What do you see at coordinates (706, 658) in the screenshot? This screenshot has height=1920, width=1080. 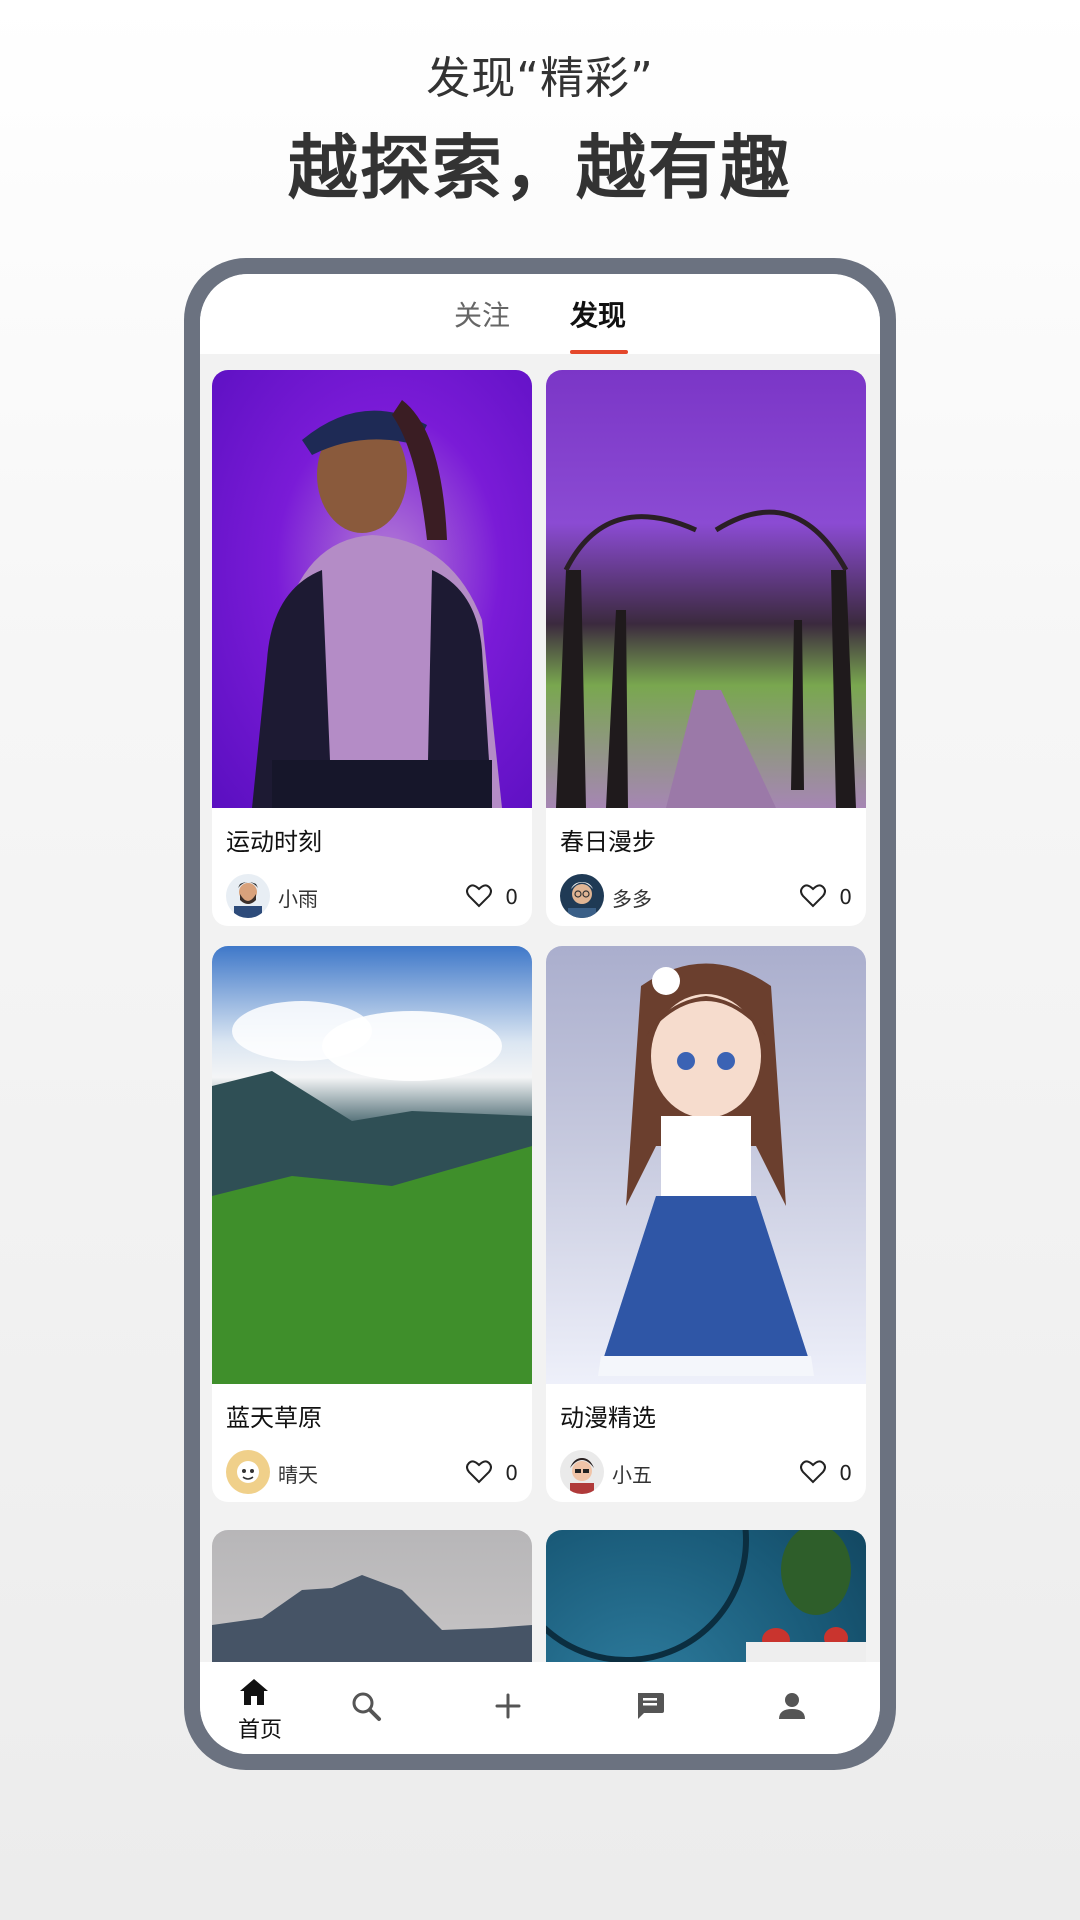 I see `purple-tree-avenue-image` at bounding box center [706, 658].